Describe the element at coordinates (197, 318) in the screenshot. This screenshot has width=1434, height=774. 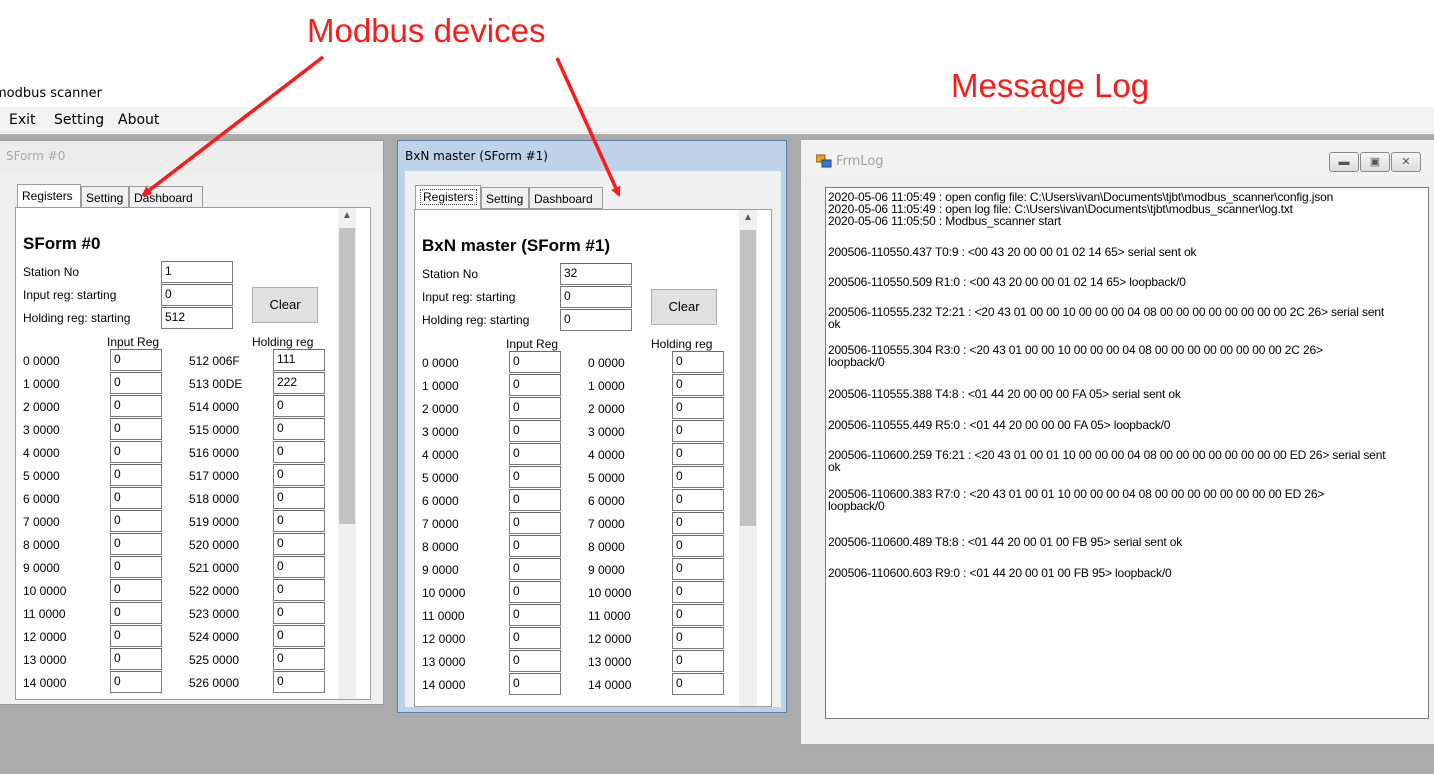
I see `holding-start-field: 512` at that location.